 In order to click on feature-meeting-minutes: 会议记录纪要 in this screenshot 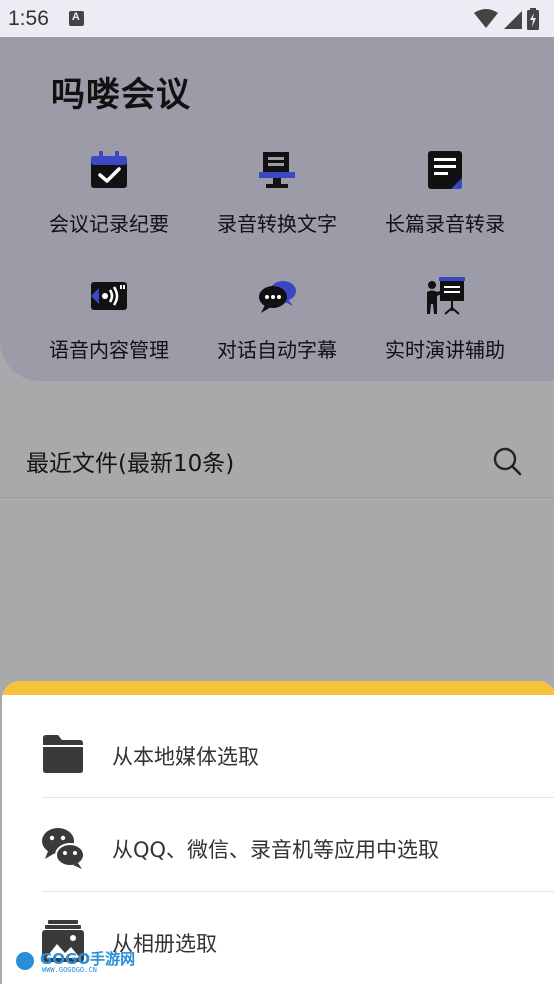, I will do `click(109, 195)`.